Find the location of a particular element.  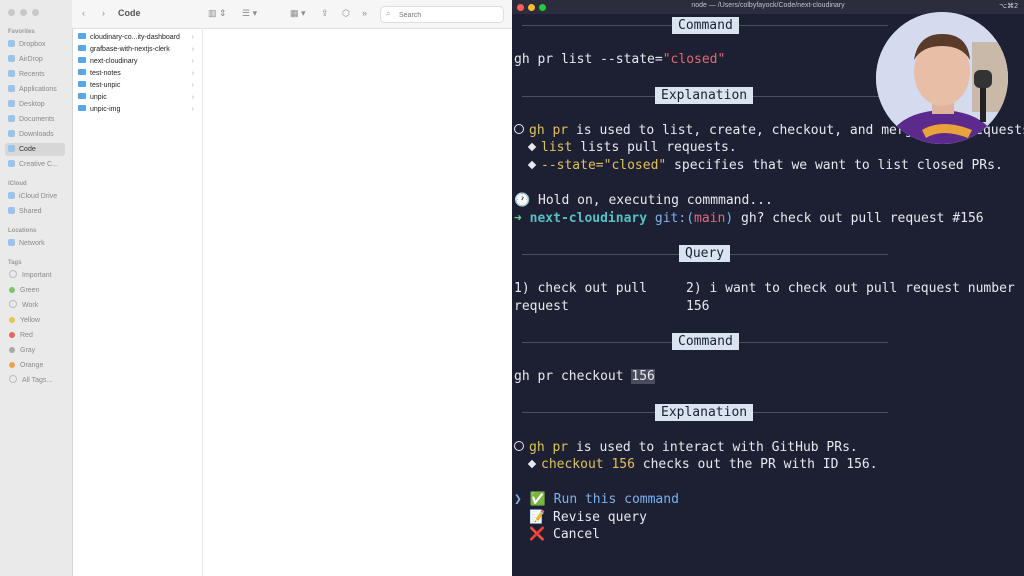

search-icon: ⌕ is located at coordinates (388, 13).